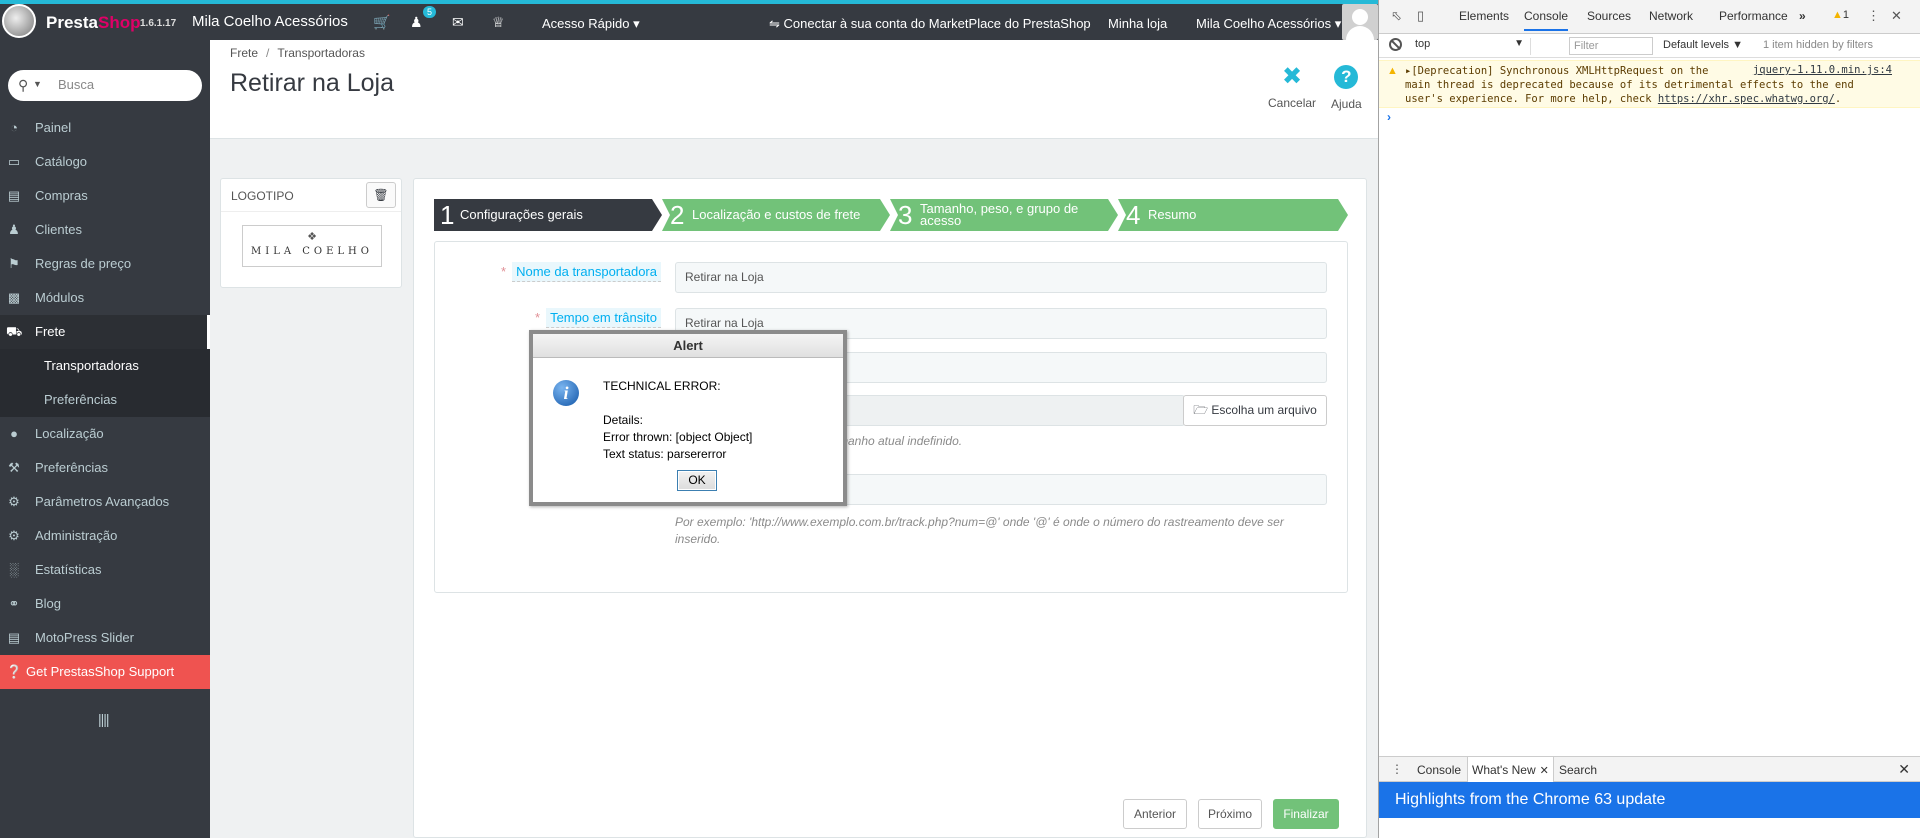 The width and height of the screenshot is (1920, 838). I want to click on step-label: Localização e custos de frete, so click(776, 214).